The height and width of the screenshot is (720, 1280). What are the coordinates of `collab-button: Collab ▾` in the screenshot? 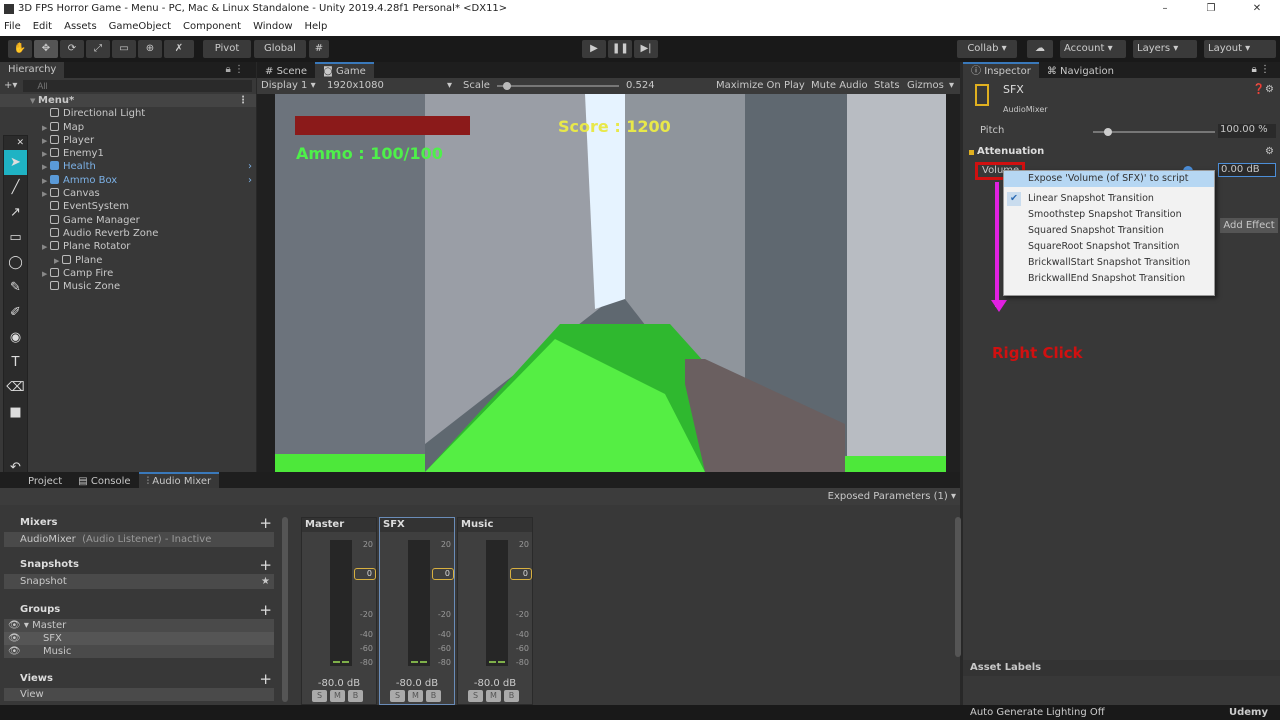 It's located at (987, 49).